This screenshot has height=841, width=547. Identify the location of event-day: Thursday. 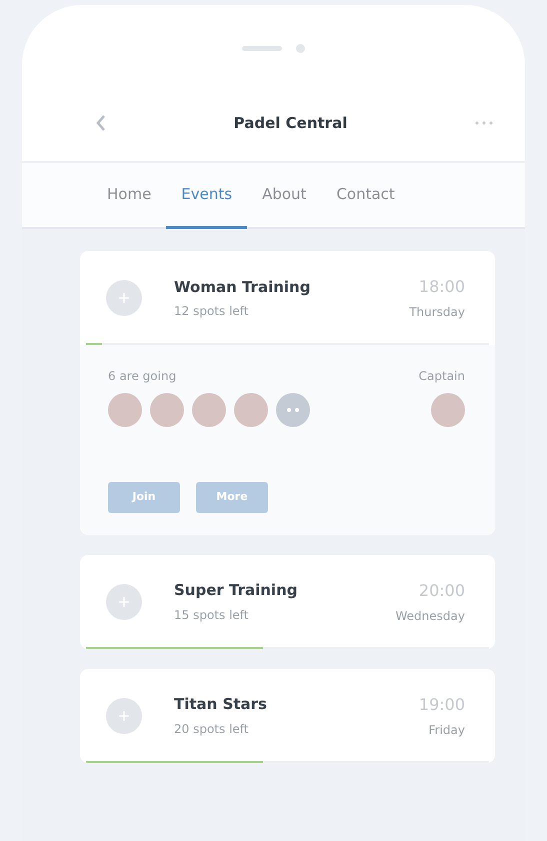
(437, 312).